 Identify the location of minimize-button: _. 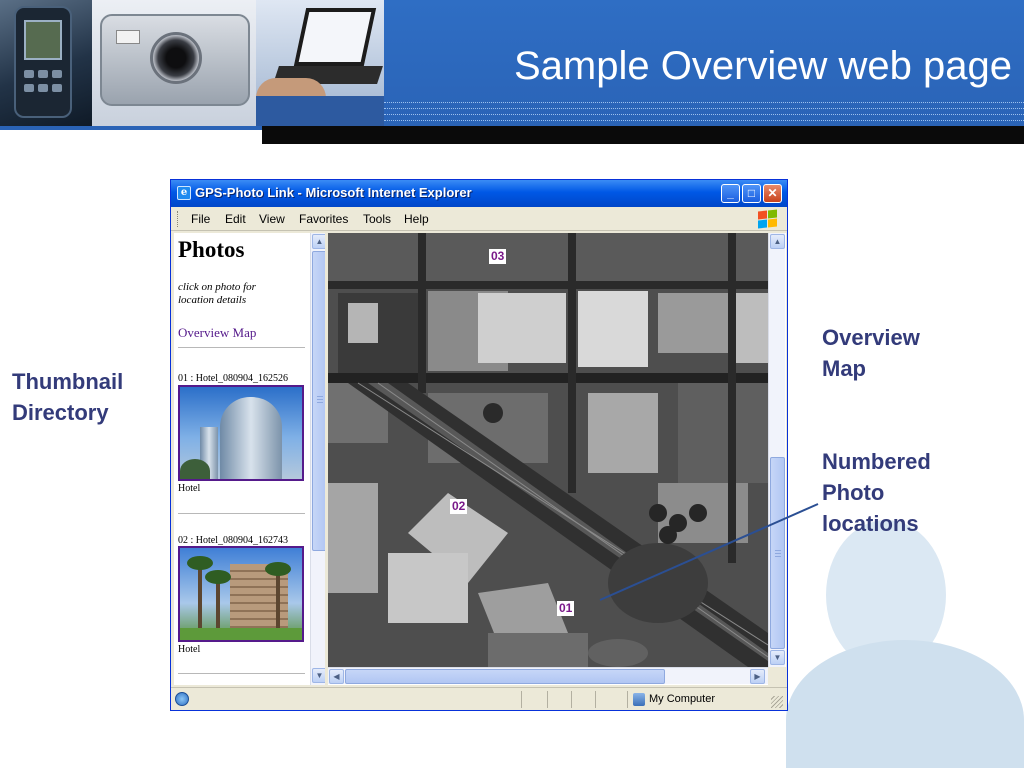
(730, 193).